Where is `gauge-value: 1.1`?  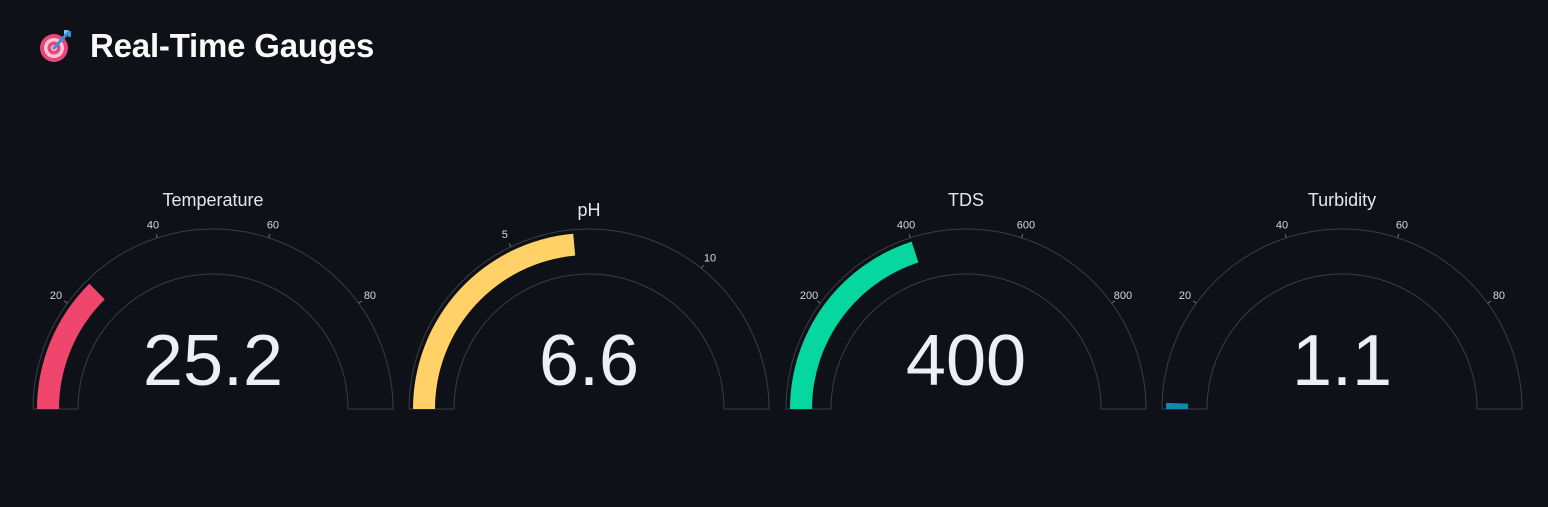 gauge-value: 1.1 is located at coordinates (1342, 361).